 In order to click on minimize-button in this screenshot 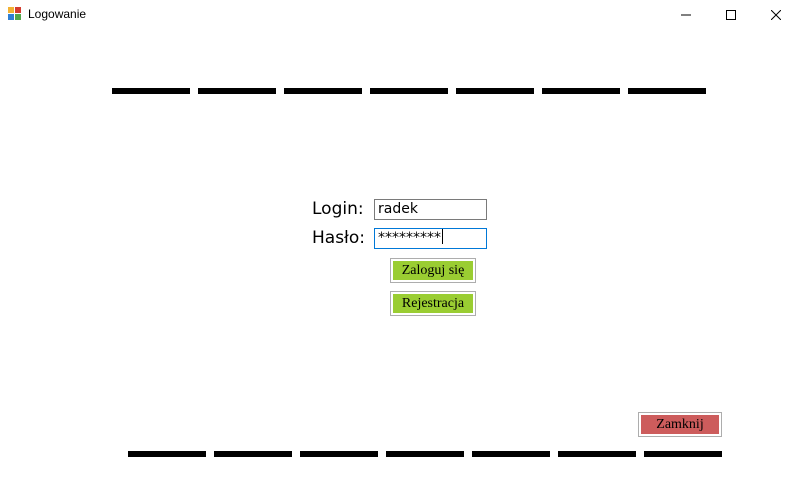, I will do `click(686, 15)`.